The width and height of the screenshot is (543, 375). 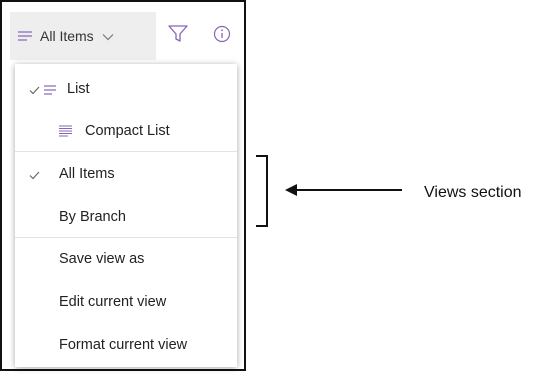 I want to click on menu-item-edit-current-view: Edit current view, so click(x=126, y=302).